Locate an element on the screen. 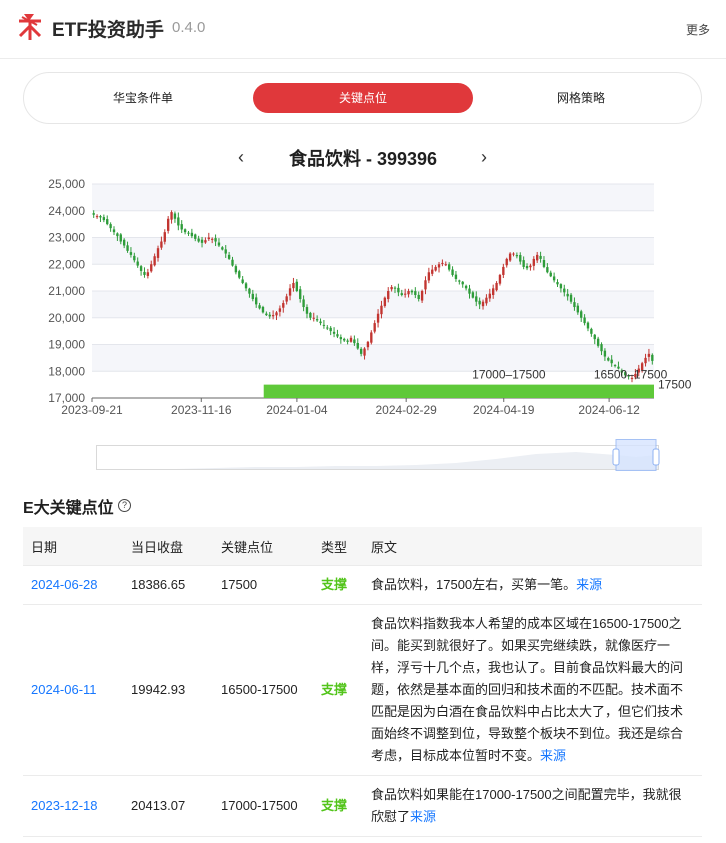 The width and height of the screenshot is (726, 843). row-close: 18386.65 is located at coordinates (168, 585).